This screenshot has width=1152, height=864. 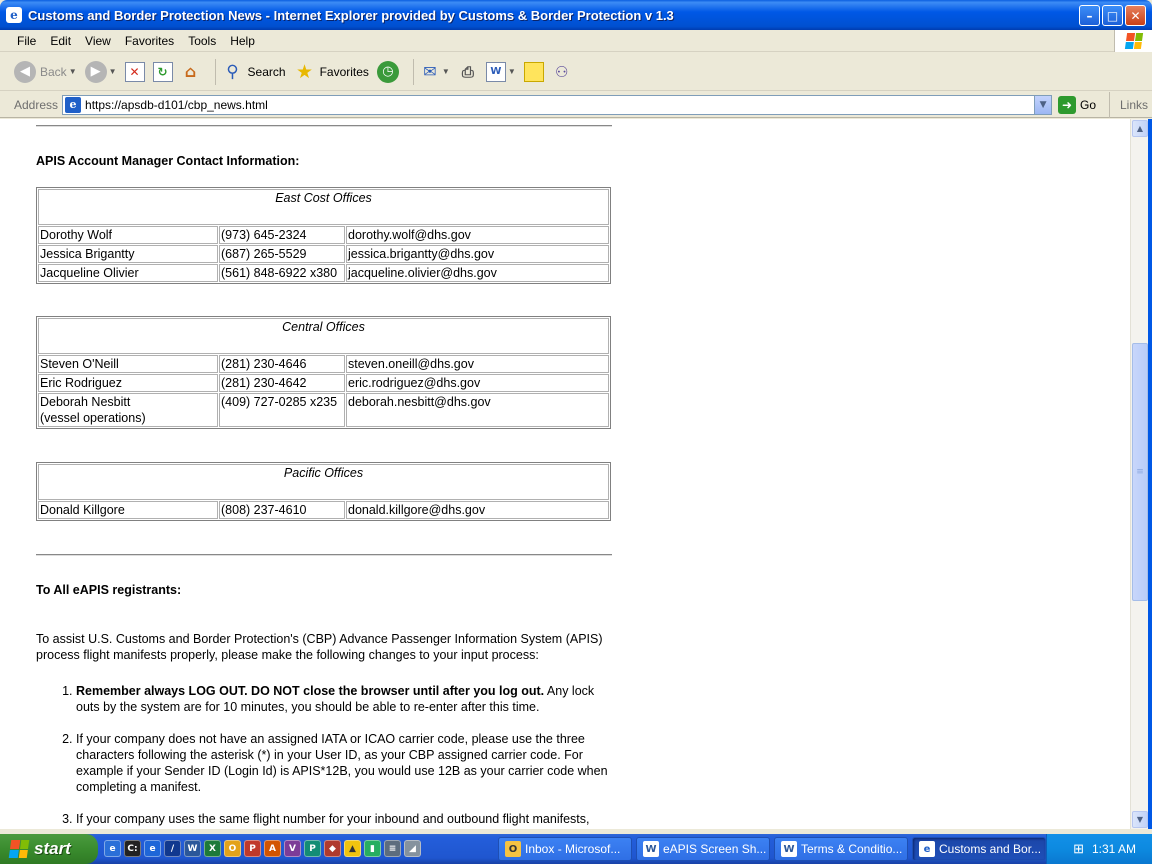 What do you see at coordinates (512, 71) in the screenshot?
I see `edit-dropdown-icon: ▼` at bounding box center [512, 71].